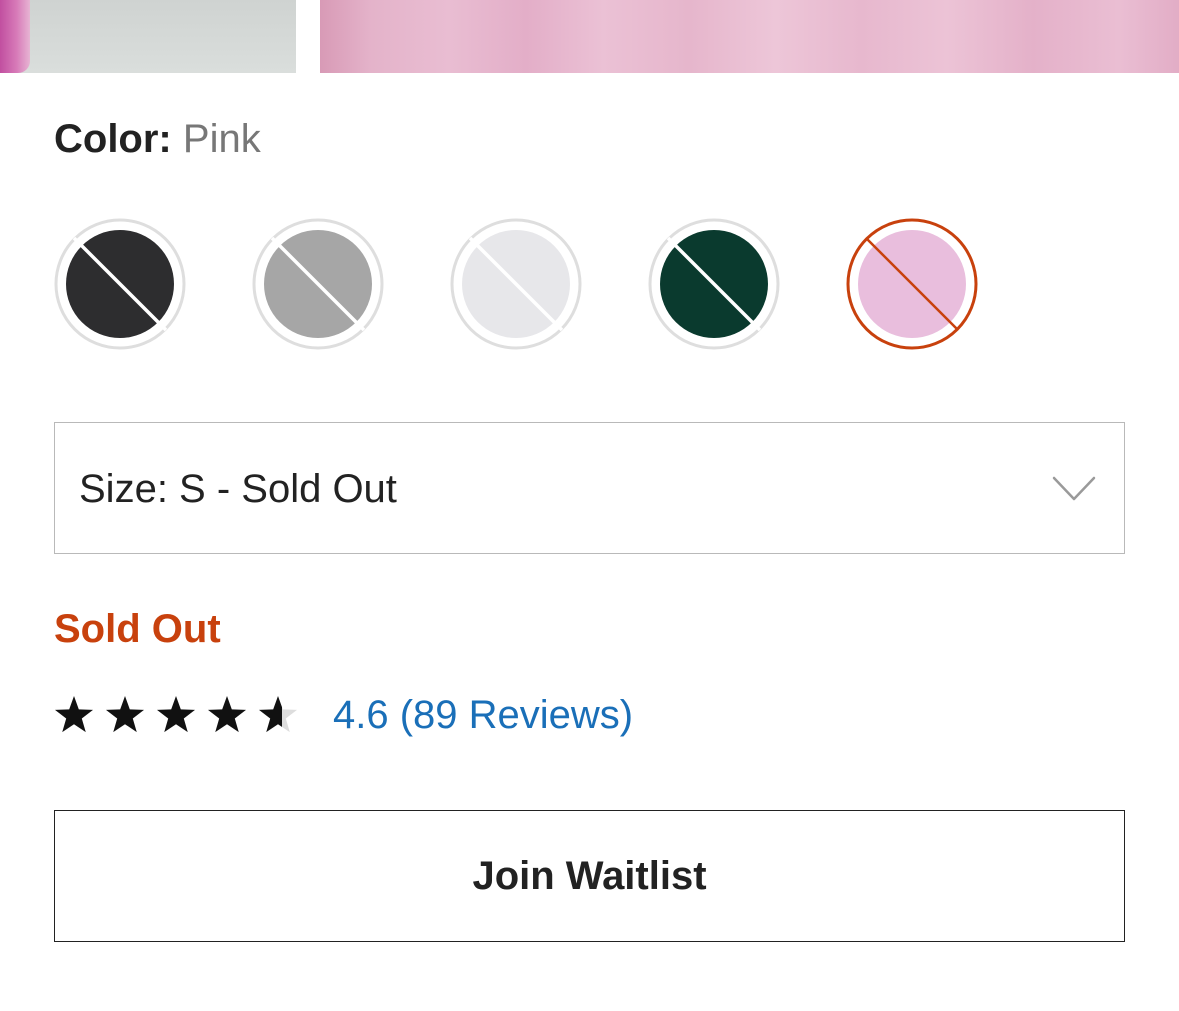 Image resolution: width=1179 pixels, height=1011 pixels. Describe the element at coordinates (483, 715) in the screenshot. I see `reviews-link: 4.6 (89 Reviews)` at that location.